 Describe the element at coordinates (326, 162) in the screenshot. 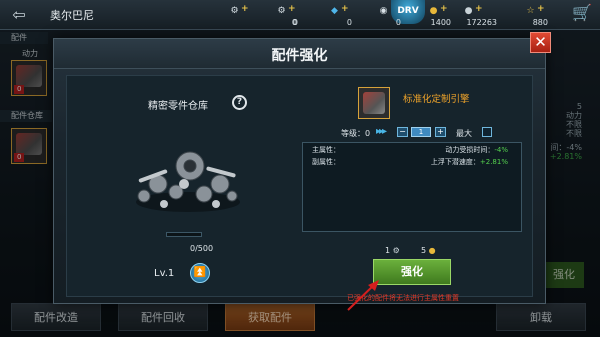

I see `sub-attr-label: 副属性：` at that location.